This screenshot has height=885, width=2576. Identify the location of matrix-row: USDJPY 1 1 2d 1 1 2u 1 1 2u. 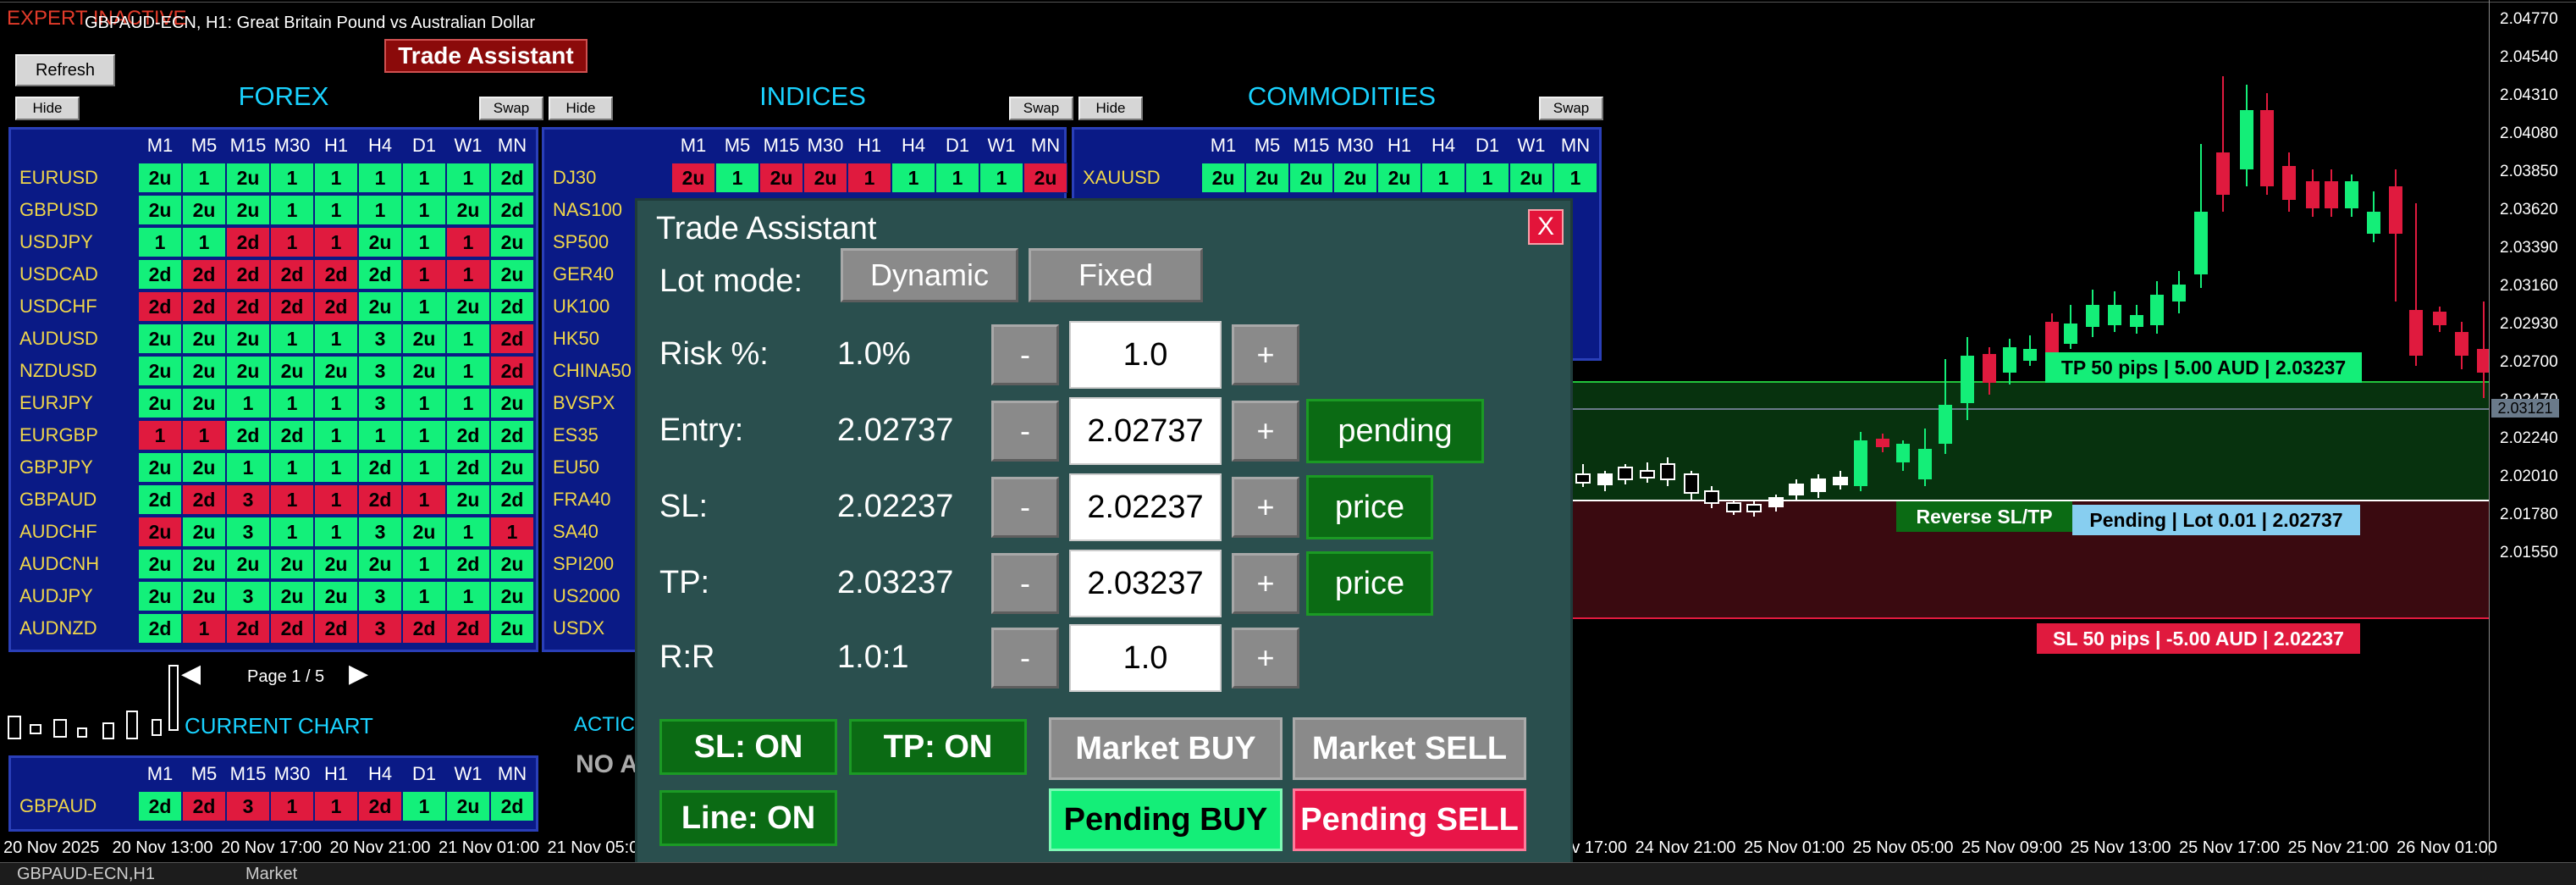
(272, 242).